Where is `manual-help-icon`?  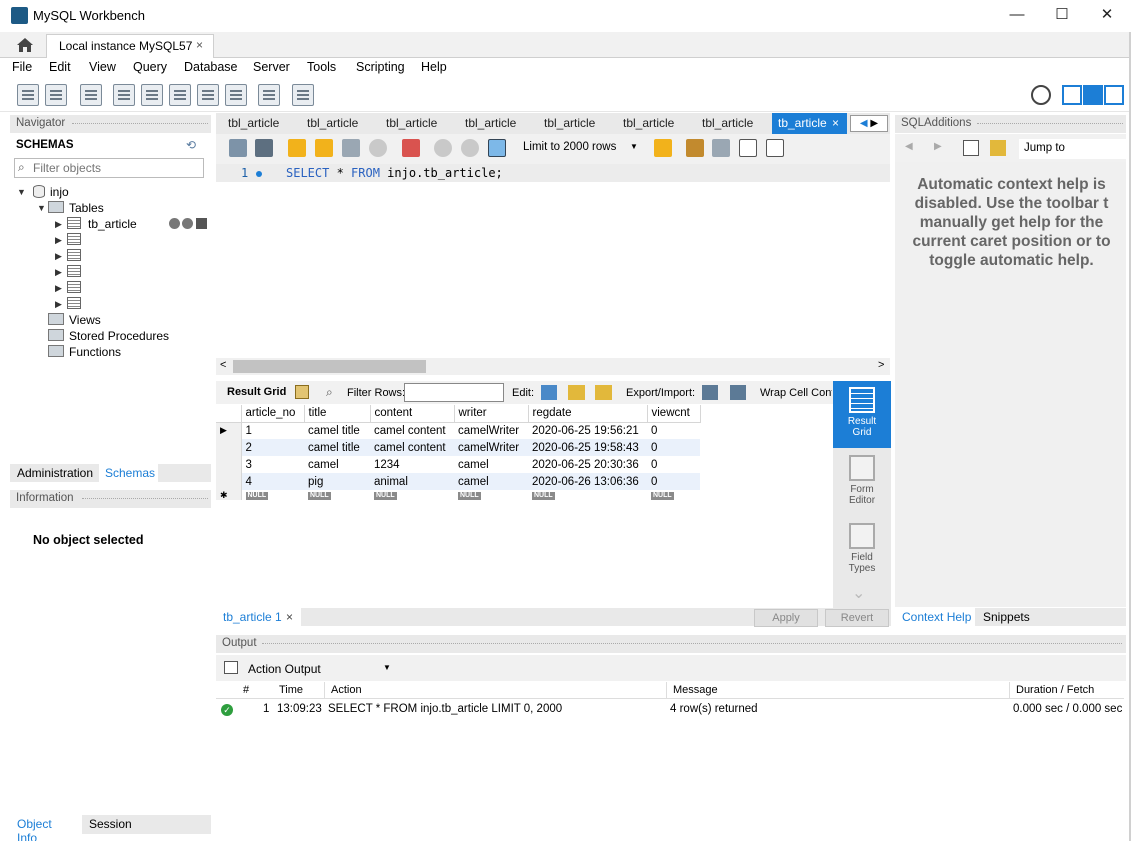 manual-help-icon is located at coordinates (971, 148).